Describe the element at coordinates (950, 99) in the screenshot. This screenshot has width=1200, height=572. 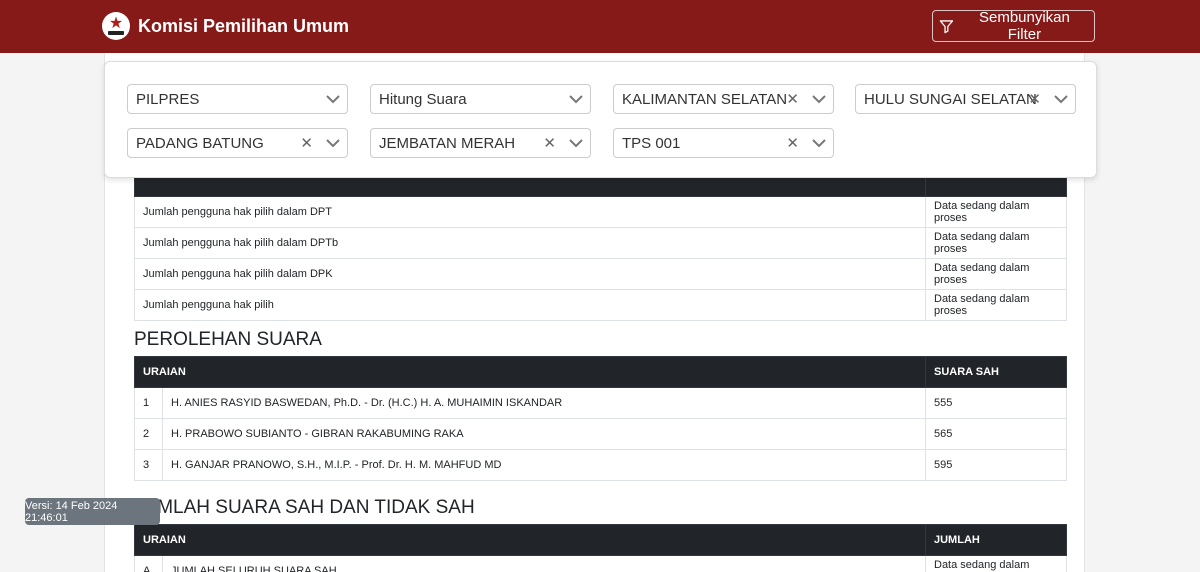
I see `select-value: HULU SUNGAI SELATAN` at that location.